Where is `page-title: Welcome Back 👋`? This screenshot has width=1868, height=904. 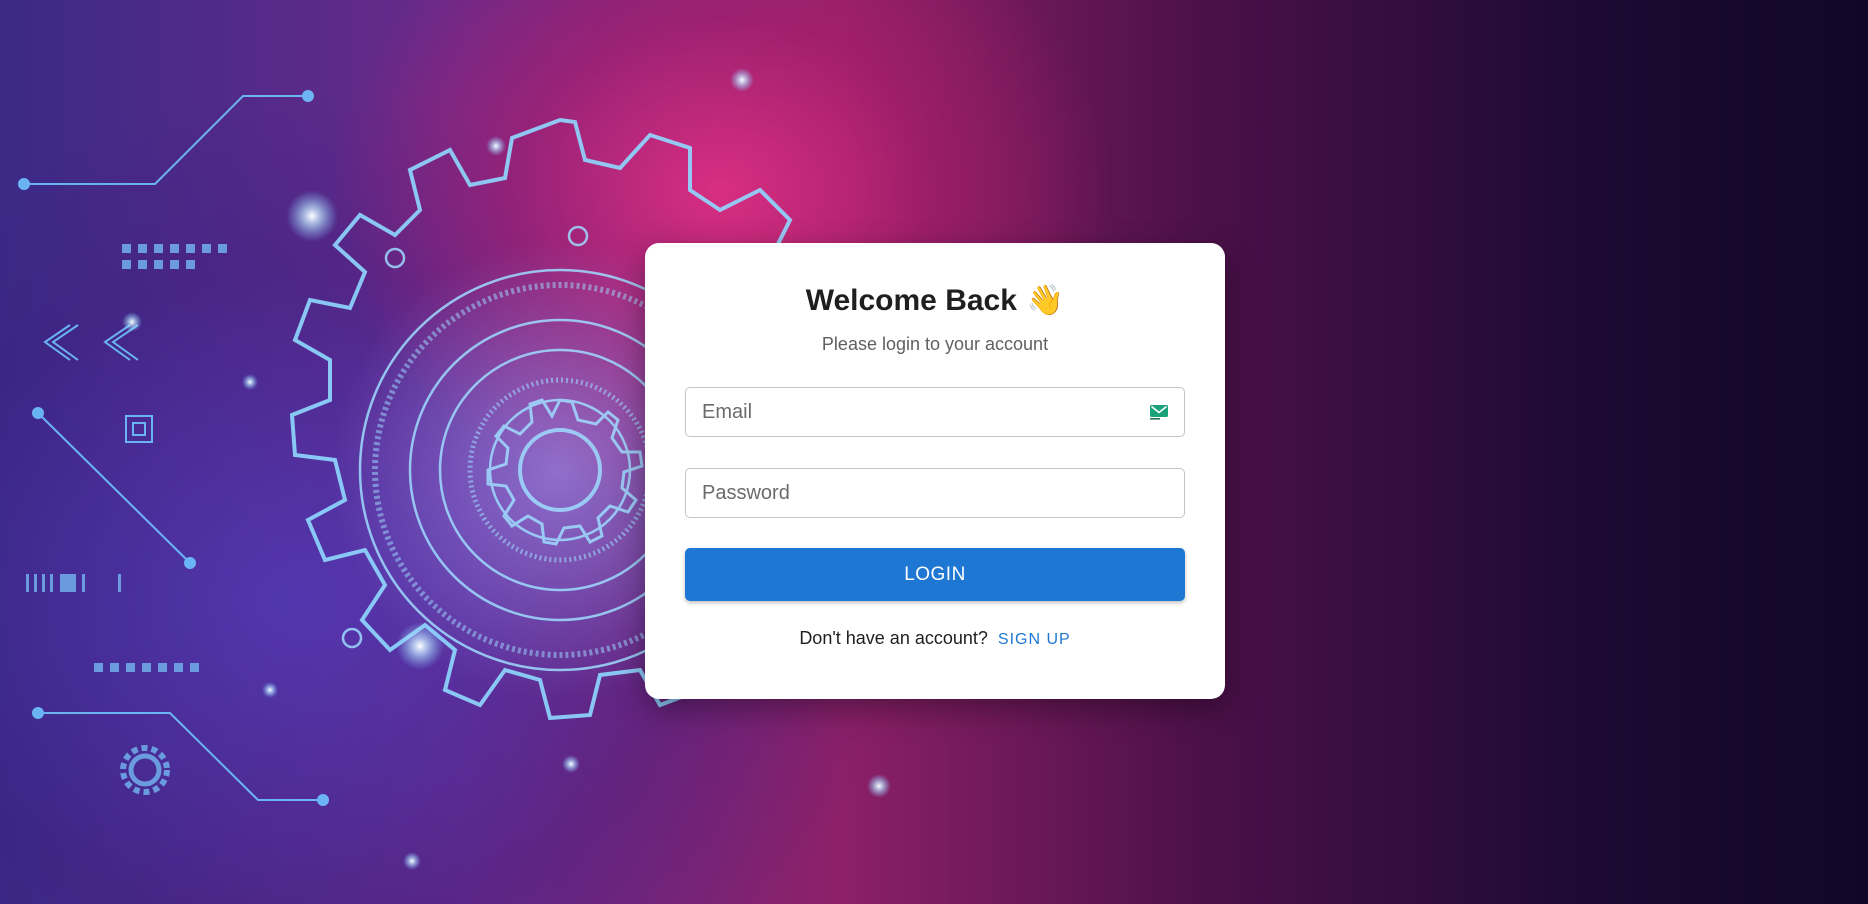
page-title: Welcome Back 👋 is located at coordinates (935, 300).